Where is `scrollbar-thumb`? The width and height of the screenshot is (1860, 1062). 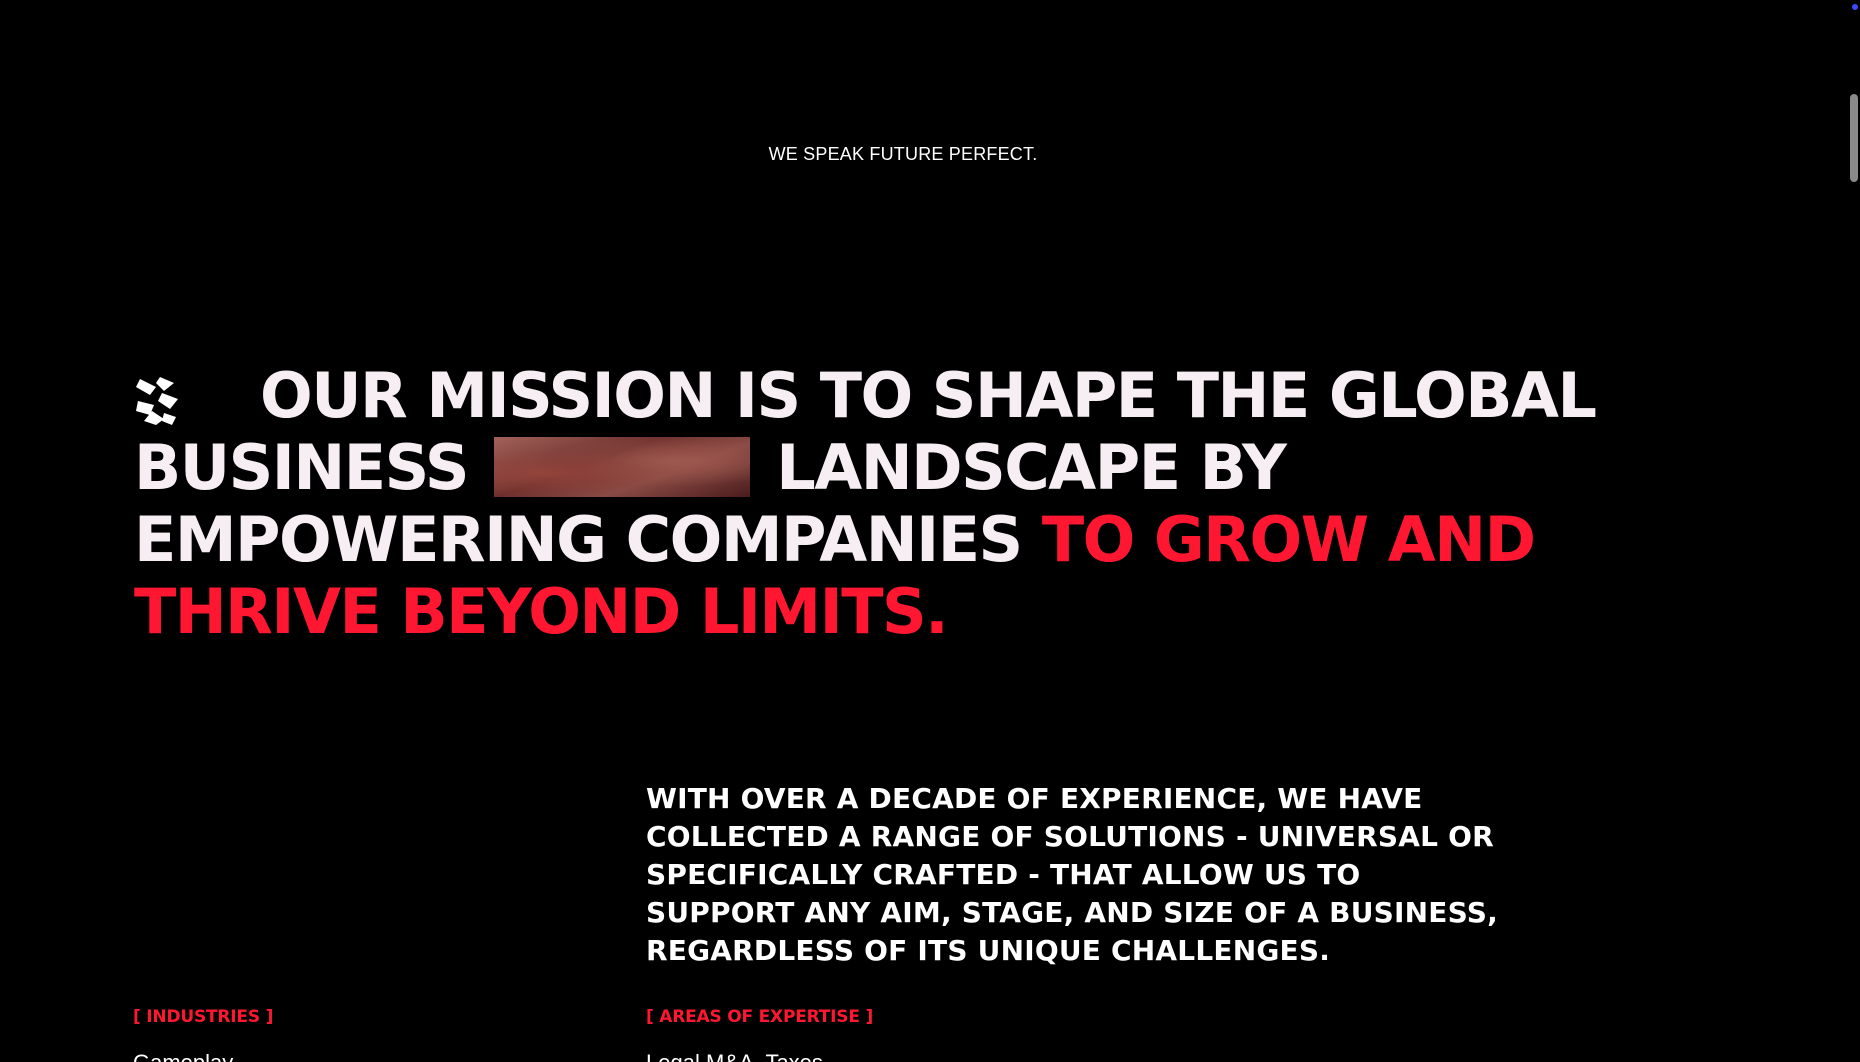
scrollbar-thumb is located at coordinates (1854, 138).